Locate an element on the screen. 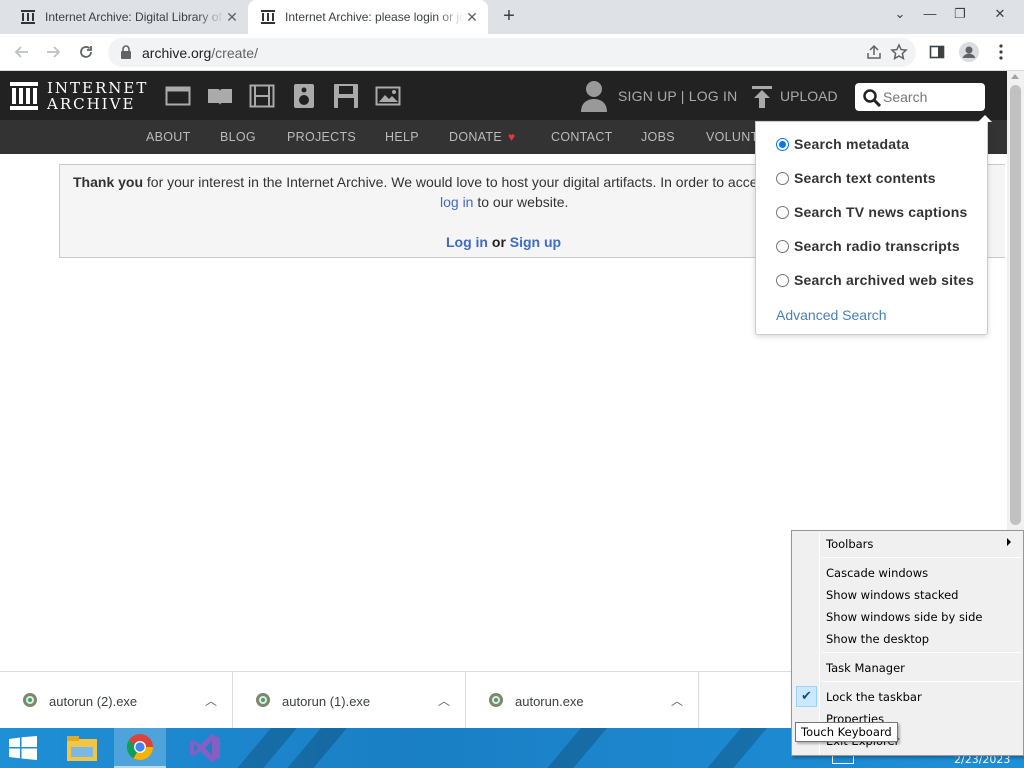  notice-text-2: log in to our website. is located at coordinates (504, 202).